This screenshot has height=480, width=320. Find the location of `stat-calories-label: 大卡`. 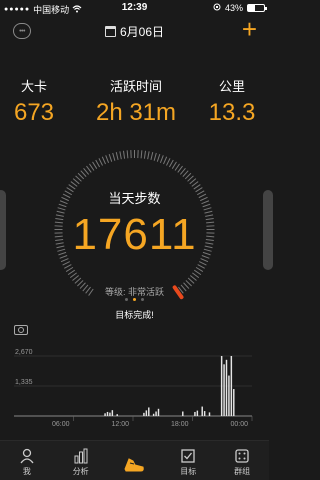

stat-calories-label: 大卡 is located at coordinates (33, 86).